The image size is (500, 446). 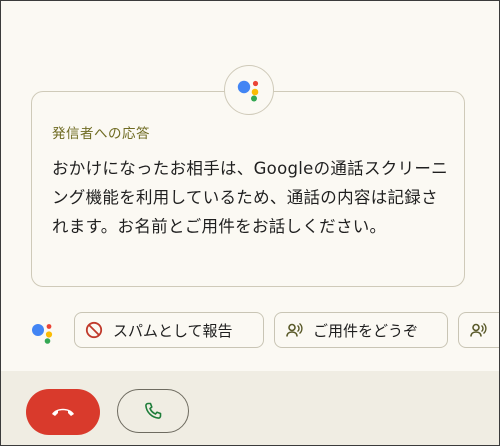 I want to click on block-icon, so click(x=94, y=330).